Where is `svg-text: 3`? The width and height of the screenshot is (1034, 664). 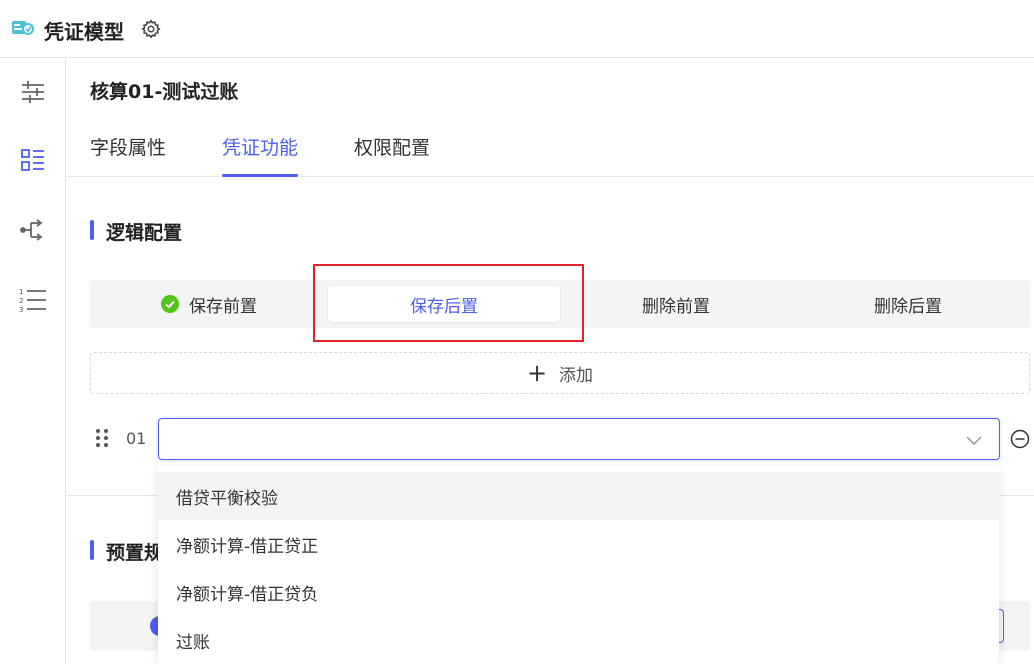 svg-text: 3 is located at coordinates (21, 309).